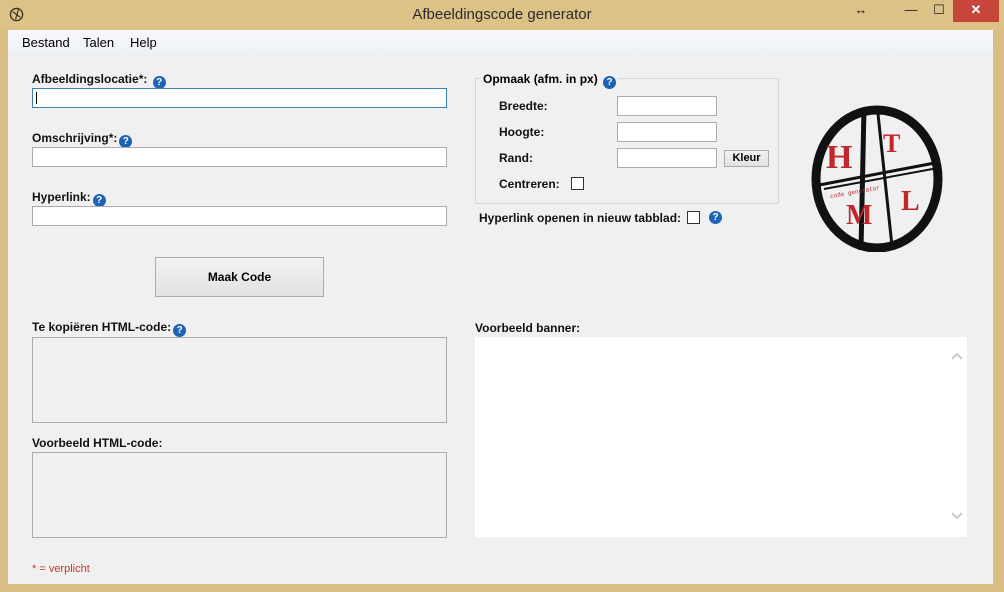 This screenshot has height=592, width=1004. What do you see at coordinates (693, 217) in the screenshot?
I see `new-tab-checkbox` at bounding box center [693, 217].